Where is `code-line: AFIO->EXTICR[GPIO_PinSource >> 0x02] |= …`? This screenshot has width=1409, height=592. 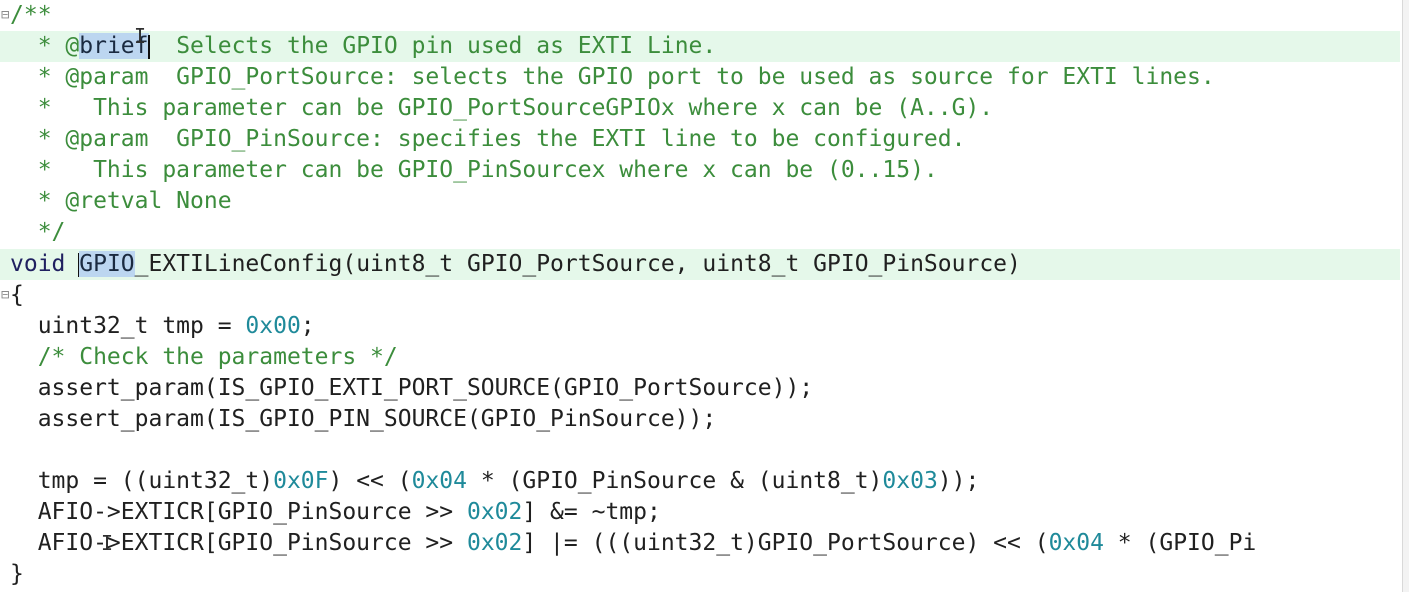 code-line: AFIO->EXTICR[GPIO_PinSource >> 0x02] |= … is located at coordinates (700, 543).